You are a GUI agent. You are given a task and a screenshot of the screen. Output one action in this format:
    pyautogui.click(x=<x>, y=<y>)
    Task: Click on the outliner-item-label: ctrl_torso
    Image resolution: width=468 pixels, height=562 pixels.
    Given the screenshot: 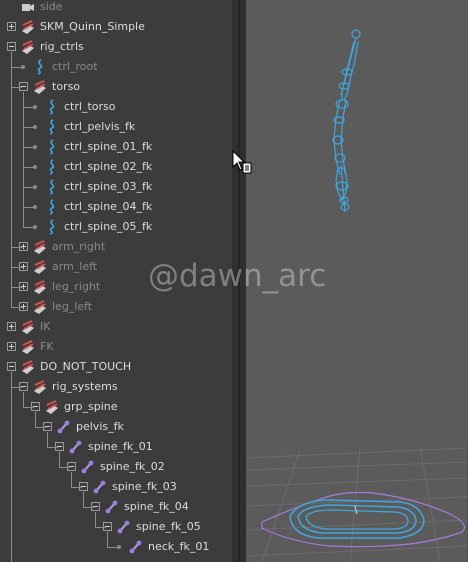 What is the action you would take?
    pyautogui.click(x=90, y=106)
    